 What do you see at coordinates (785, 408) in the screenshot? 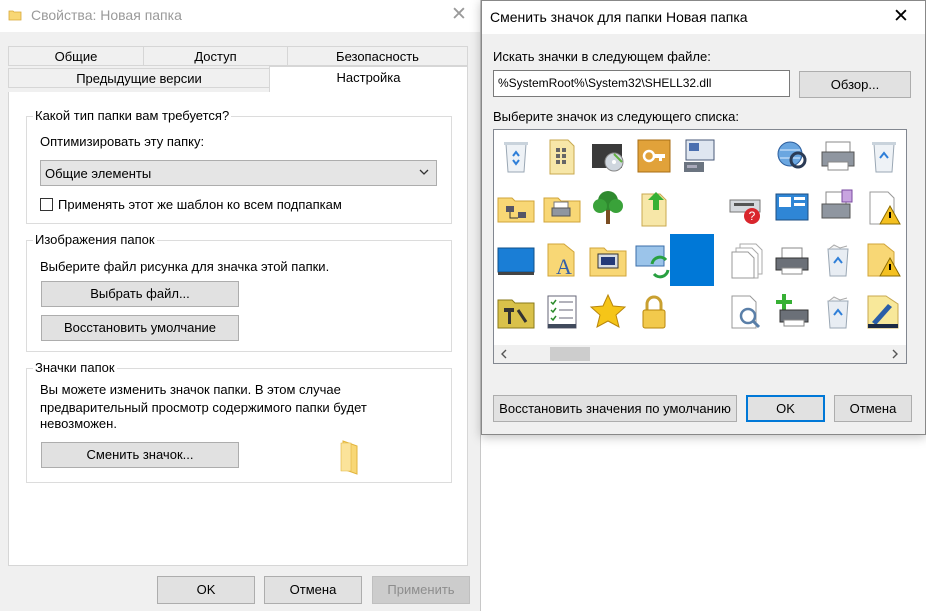
I see `dialog-ok-button: OK` at bounding box center [785, 408].